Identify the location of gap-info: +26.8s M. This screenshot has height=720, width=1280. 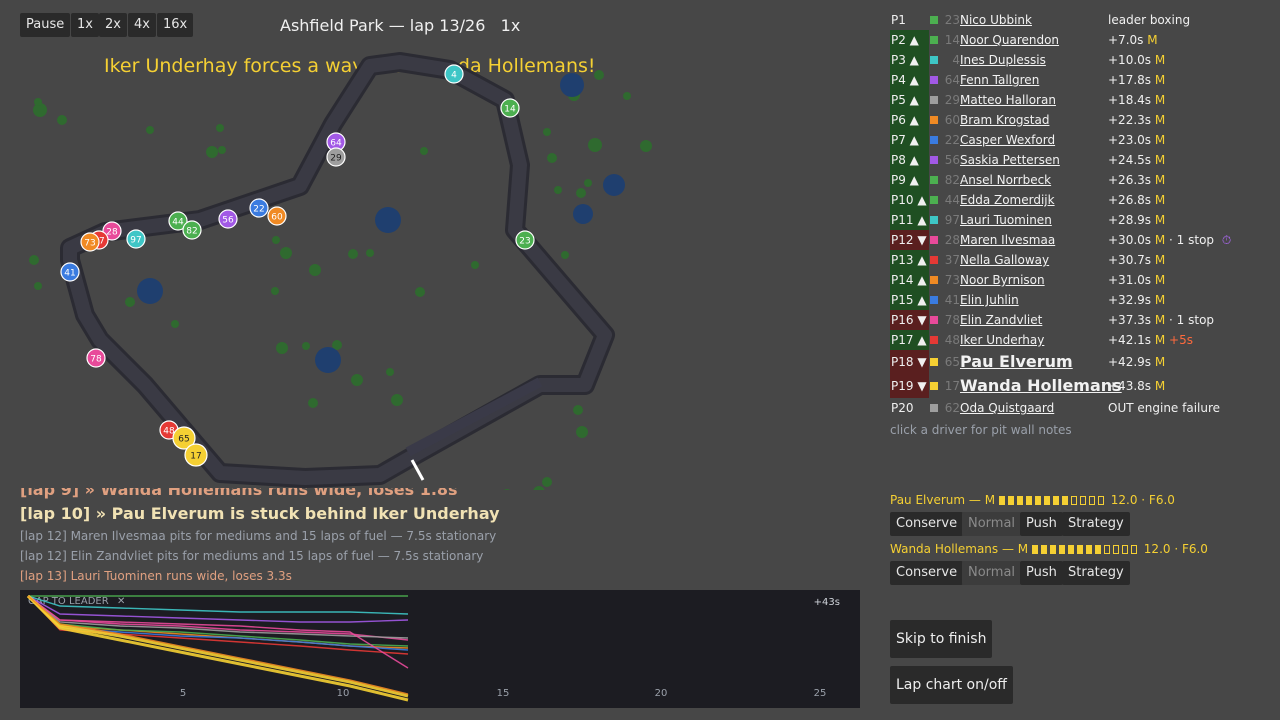
(1136, 200).